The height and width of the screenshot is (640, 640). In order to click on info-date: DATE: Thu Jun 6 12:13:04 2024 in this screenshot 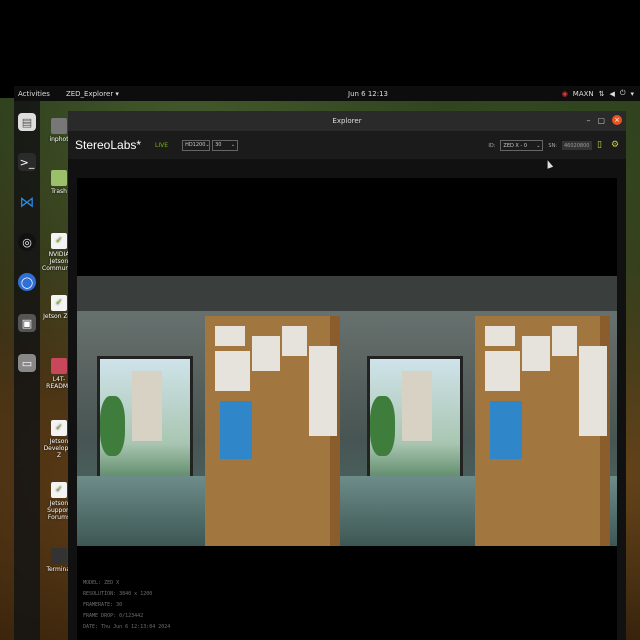, I will do `click(127, 627)`.